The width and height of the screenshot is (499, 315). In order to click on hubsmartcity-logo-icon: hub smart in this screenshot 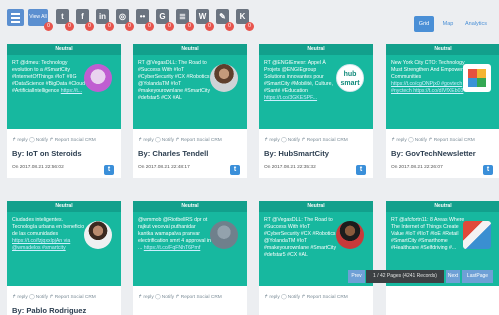, I will do `click(350, 78)`.